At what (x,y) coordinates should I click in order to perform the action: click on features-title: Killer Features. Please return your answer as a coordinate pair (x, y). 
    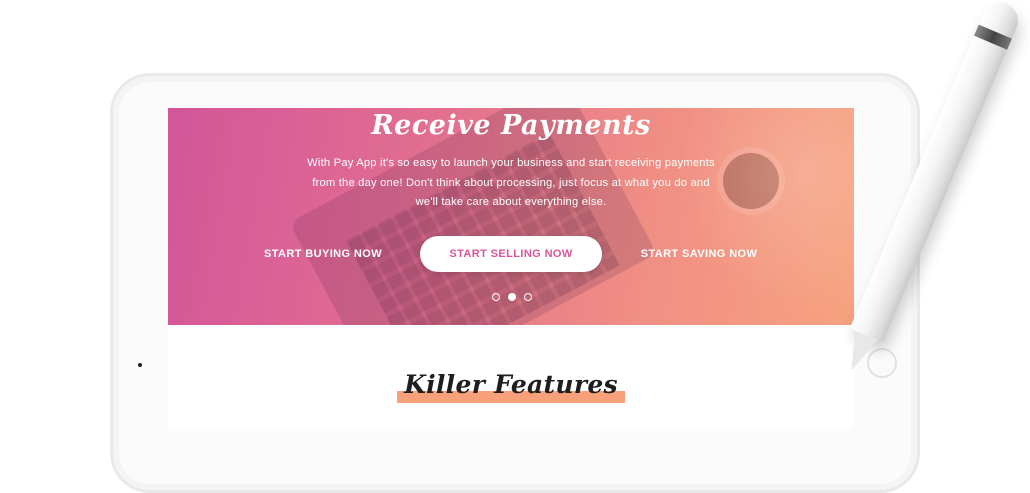
    Looking at the image, I should click on (511, 384).